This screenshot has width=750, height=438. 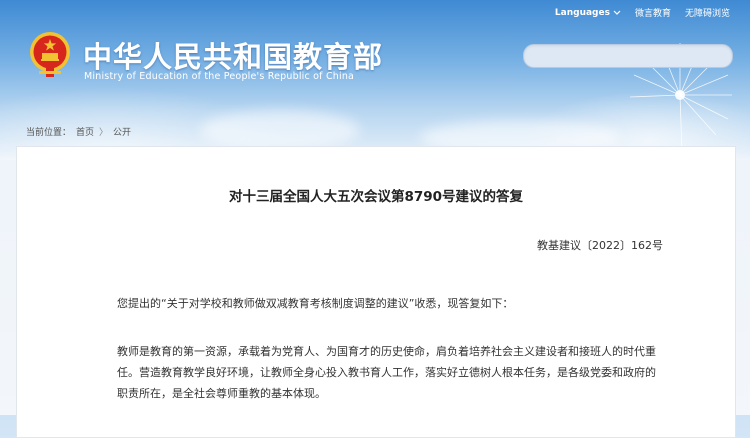 I want to click on article-paragraph-1: 您提出的“关于对学校和教师做双减教育考核制度调整的建议”收悉，现答复如下：, so click(x=315, y=303).